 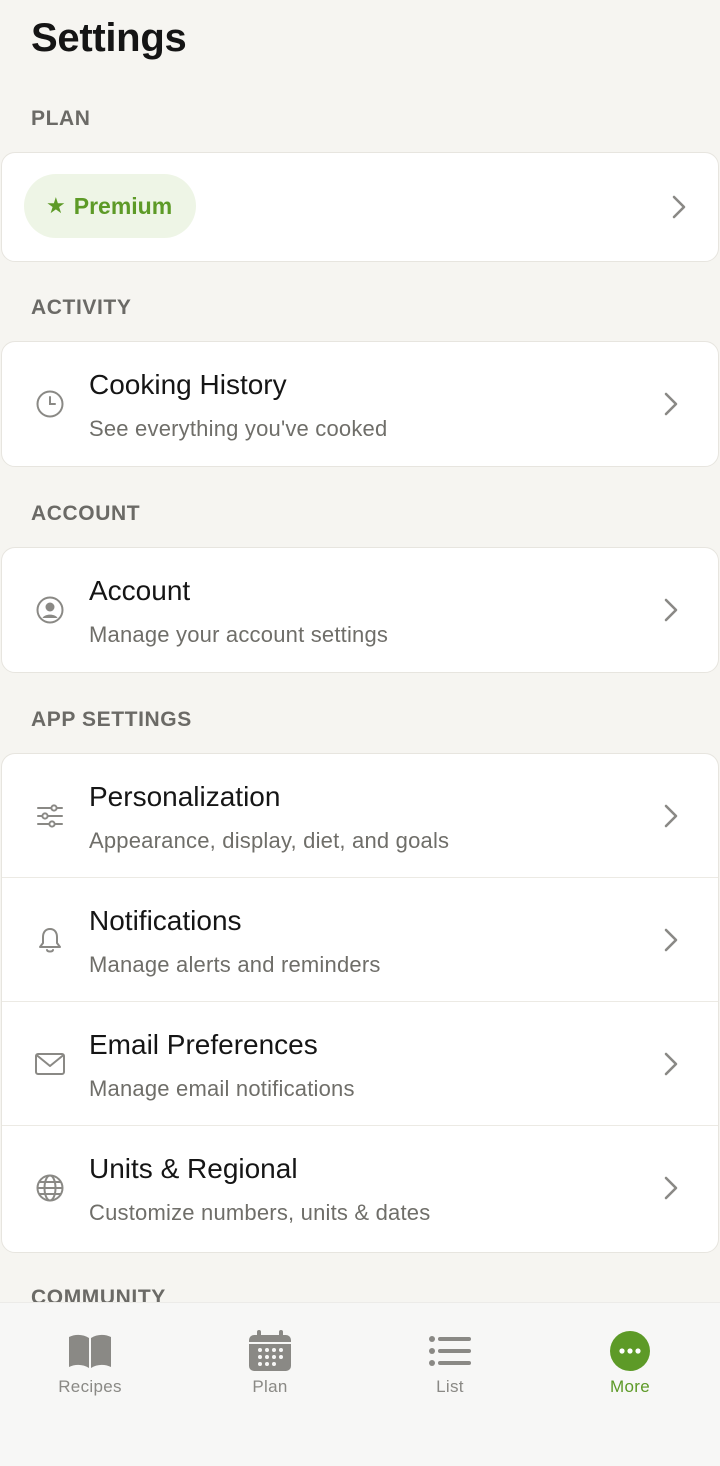 I want to click on row-title: Units & Regional, so click(x=193, y=1168).